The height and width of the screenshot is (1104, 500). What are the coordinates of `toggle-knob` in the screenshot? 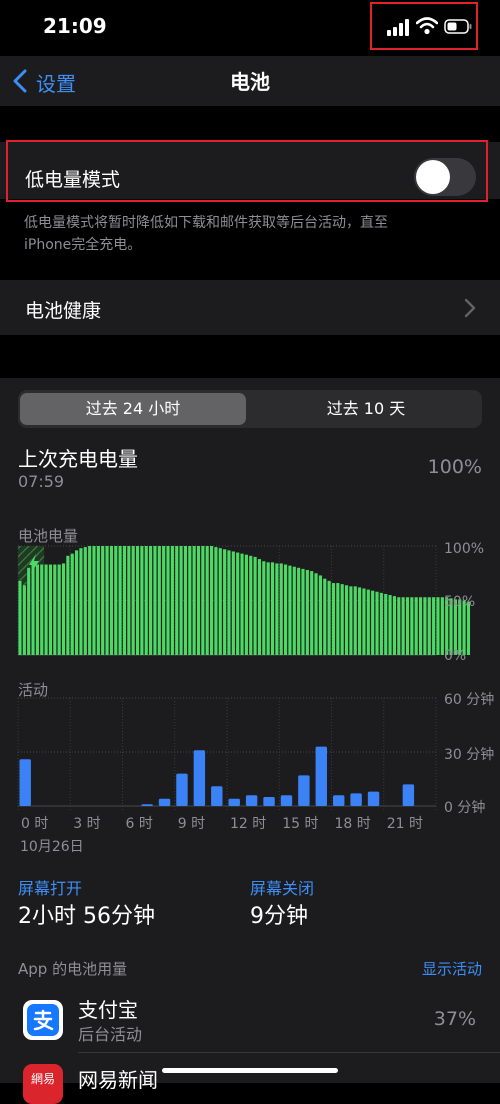 It's located at (433, 177).